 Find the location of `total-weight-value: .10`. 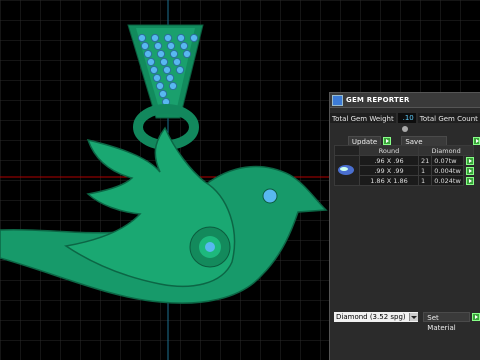

total-weight-value: .10 is located at coordinates (406, 117).